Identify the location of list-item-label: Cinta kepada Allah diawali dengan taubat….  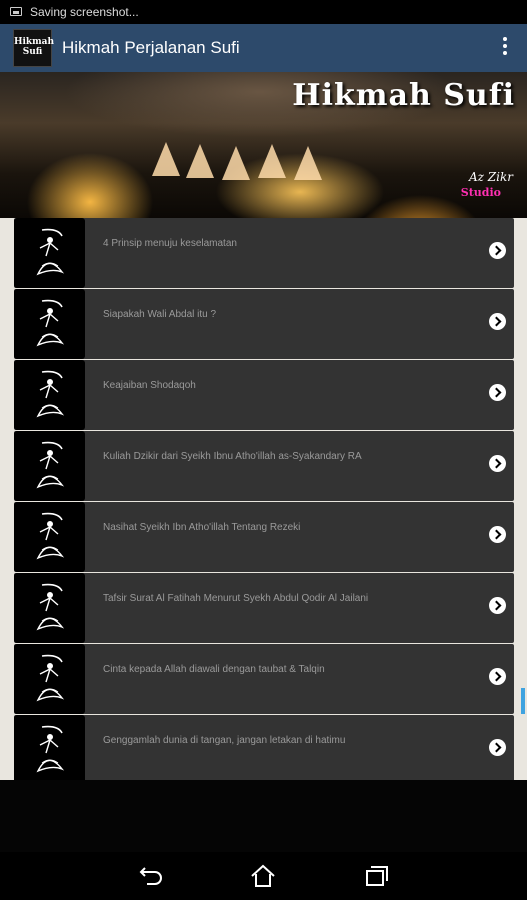
(214, 669).